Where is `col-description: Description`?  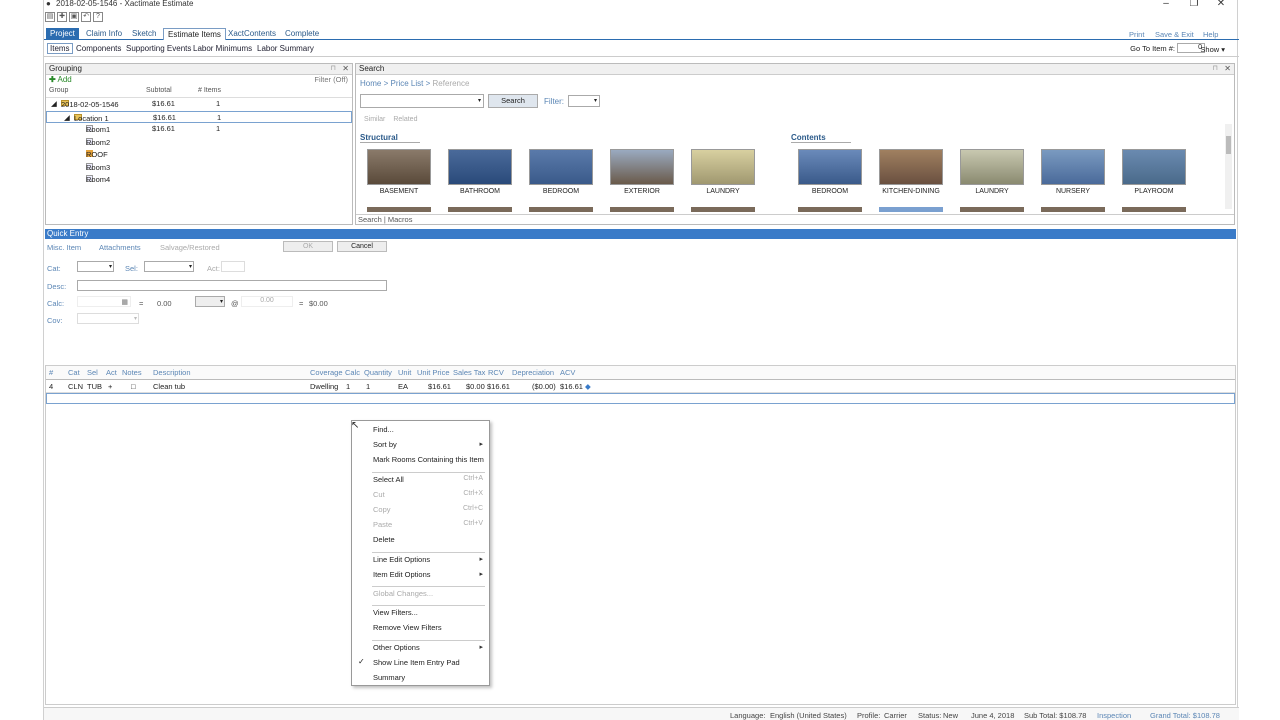 col-description: Description is located at coordinates (172, 372).